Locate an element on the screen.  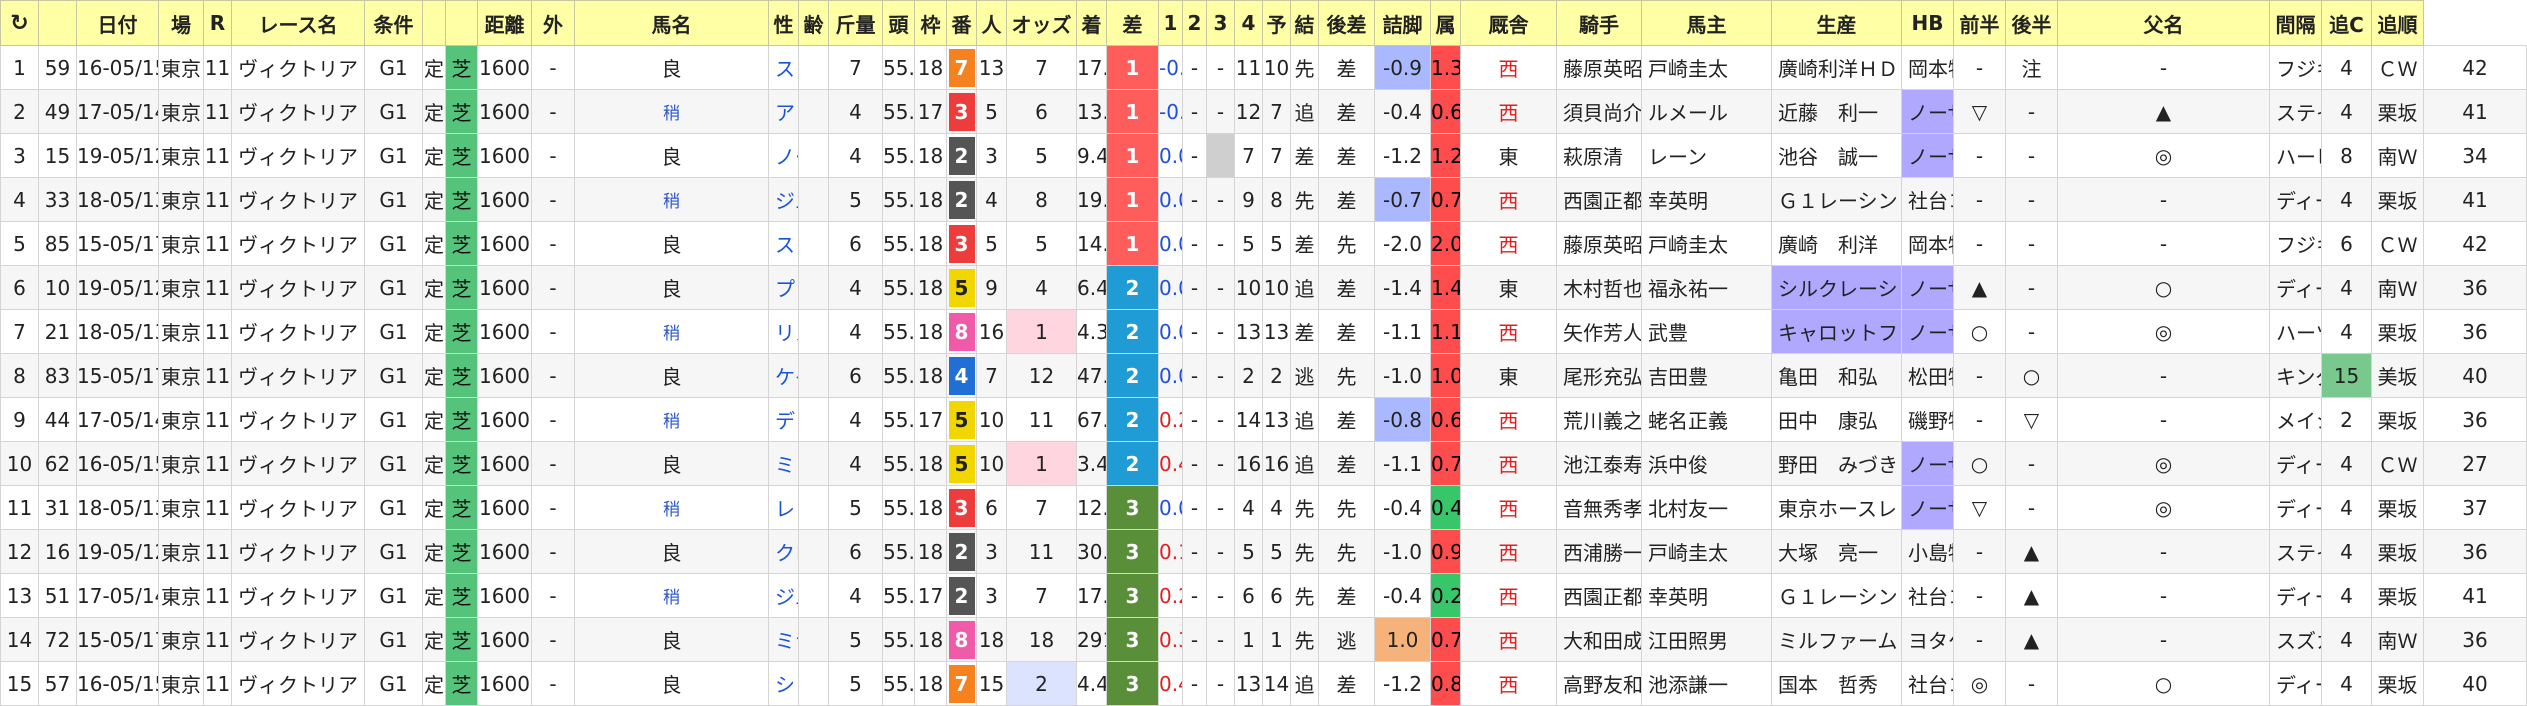
horse-name-link: レッドアヴァンセ is located at coordinates (783, 507).